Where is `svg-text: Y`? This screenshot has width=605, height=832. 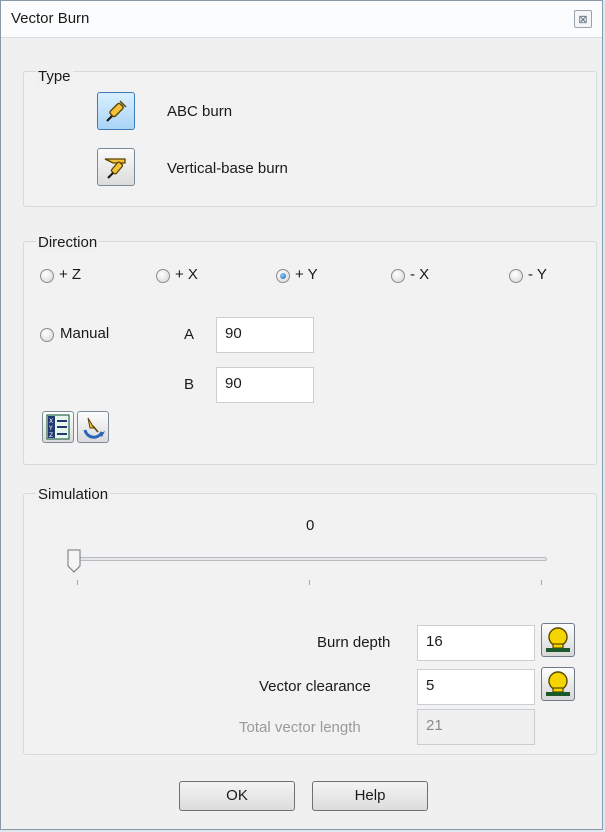 svg-text: Y is located at coordinates (50, 428).